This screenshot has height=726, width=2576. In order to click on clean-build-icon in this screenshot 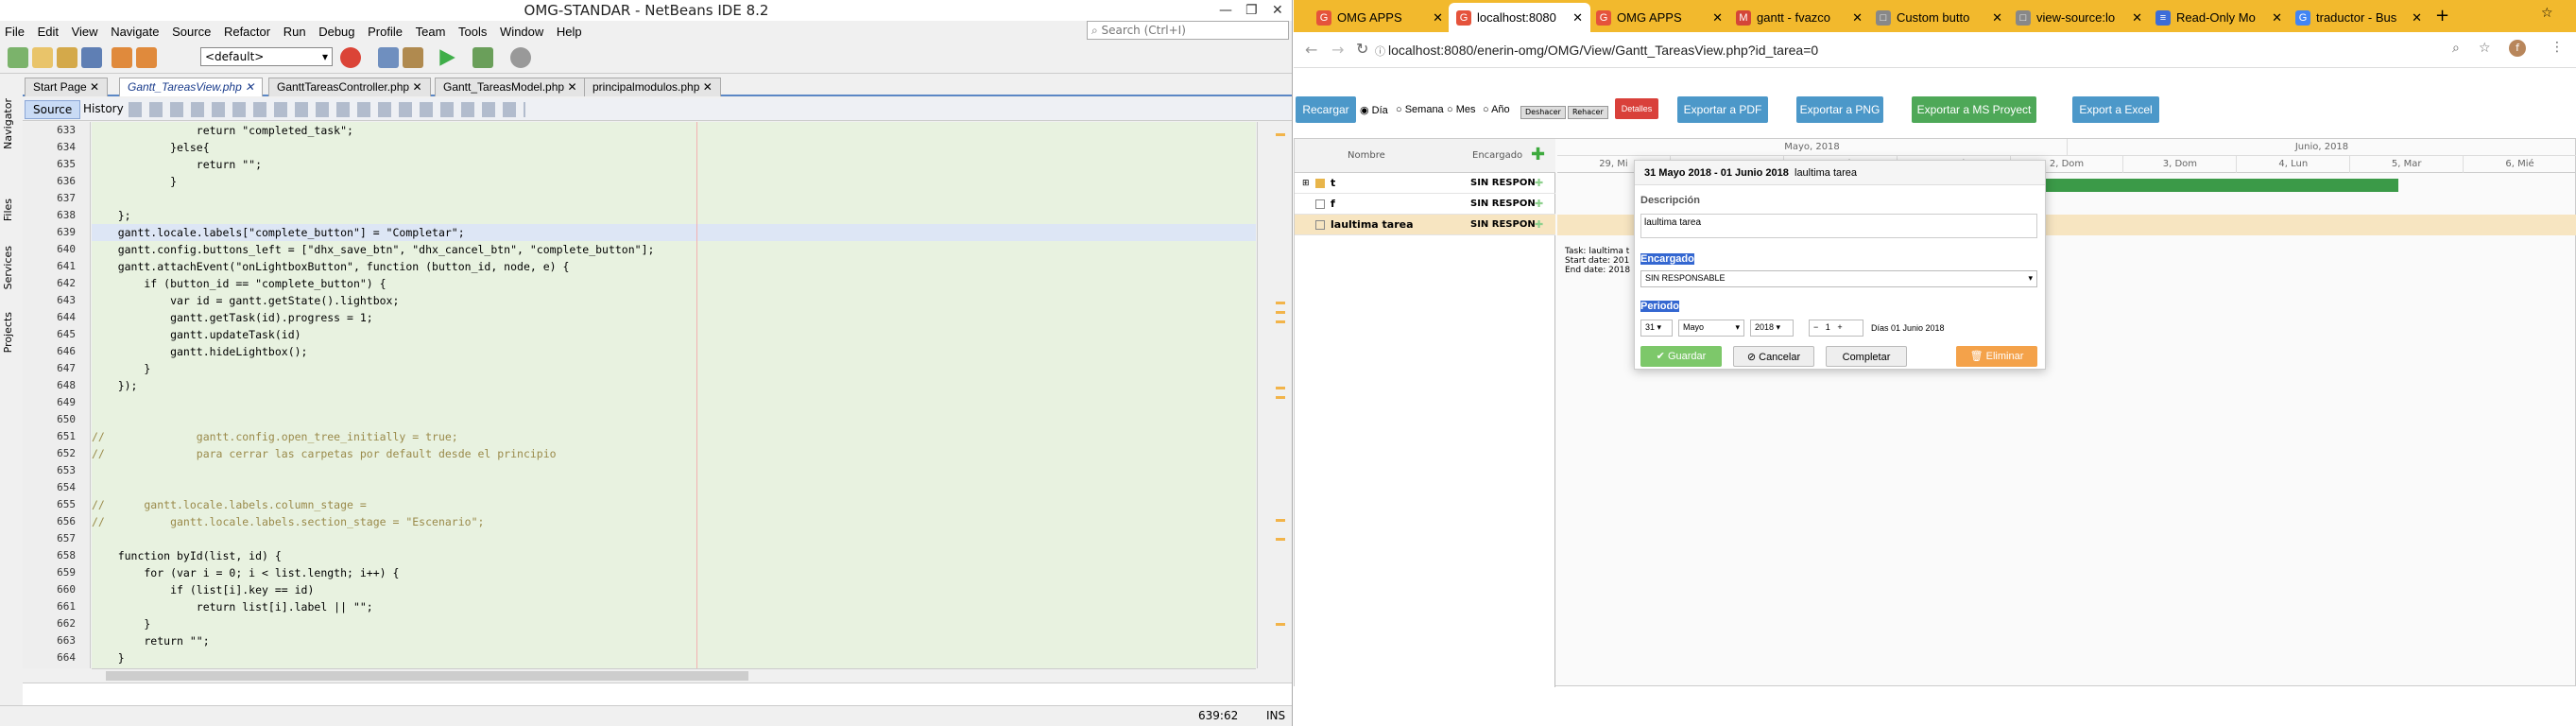, I will do `click(413, 57)`.